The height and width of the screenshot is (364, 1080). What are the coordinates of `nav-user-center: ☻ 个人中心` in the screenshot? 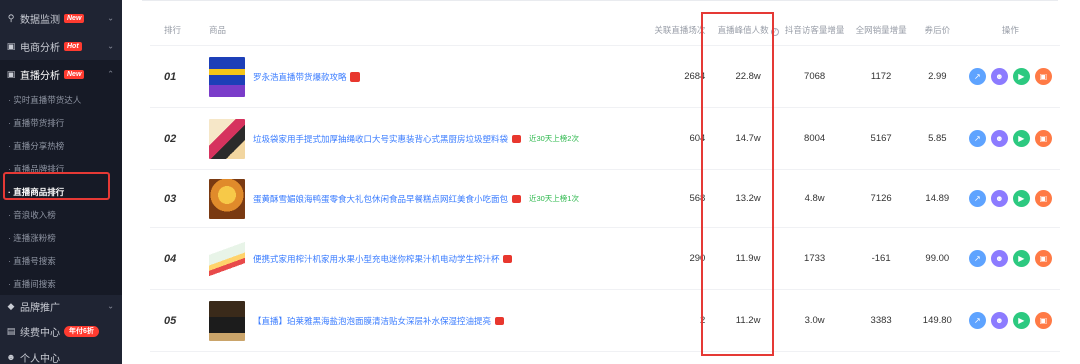 It's located at (61, 354).